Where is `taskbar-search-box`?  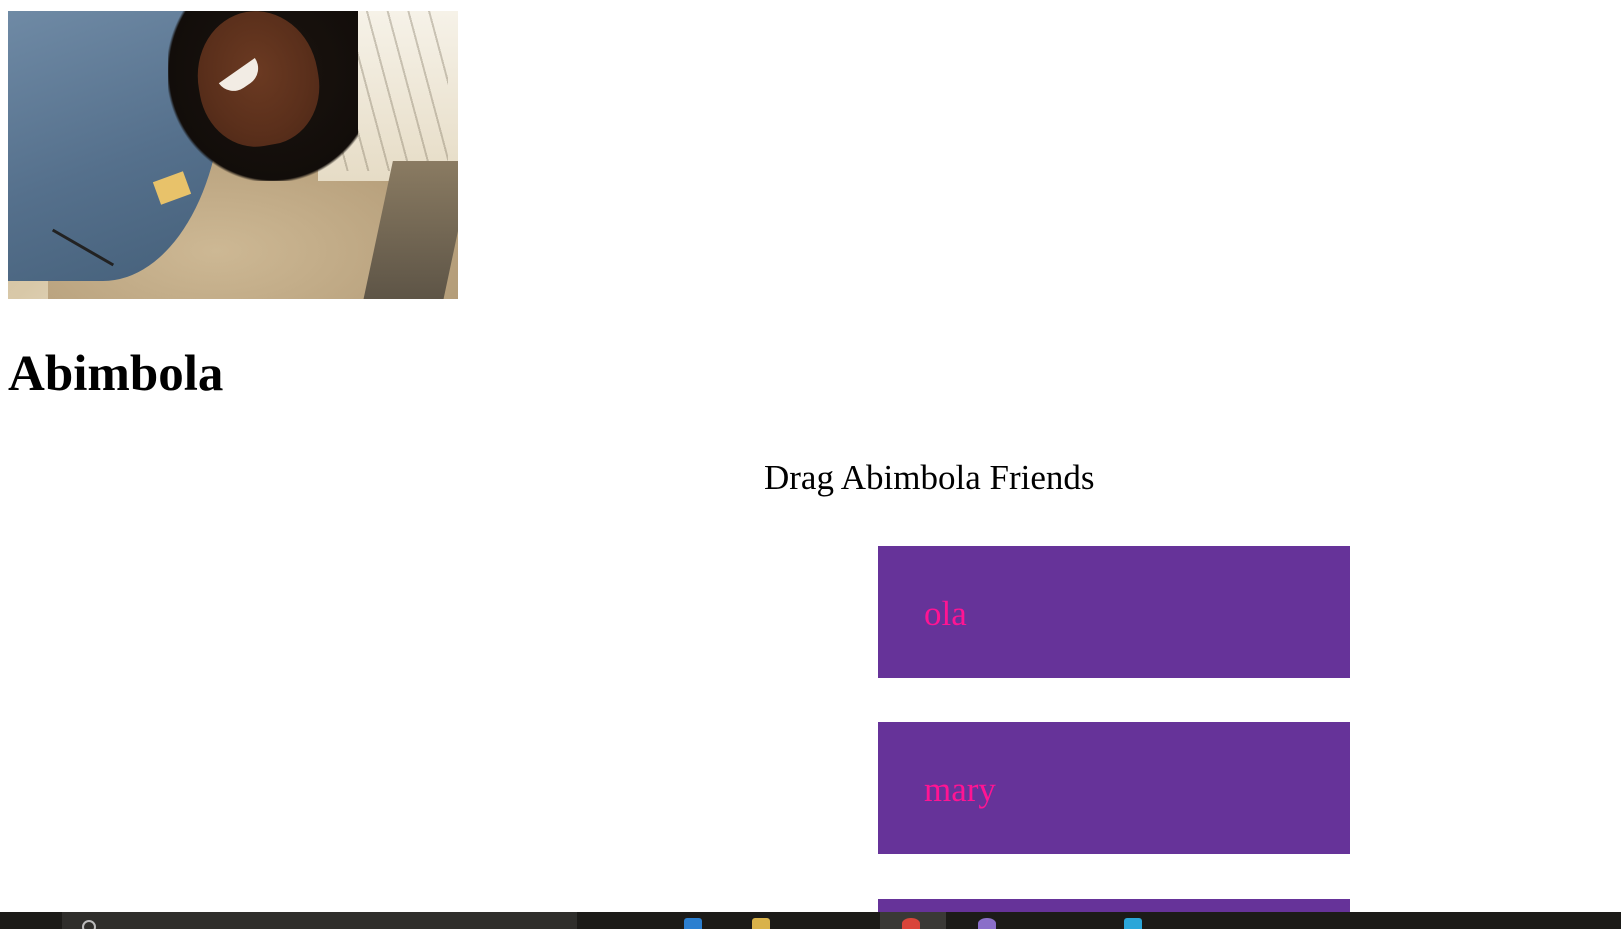 taskbar-search-box is located at coordinates (319, 920).